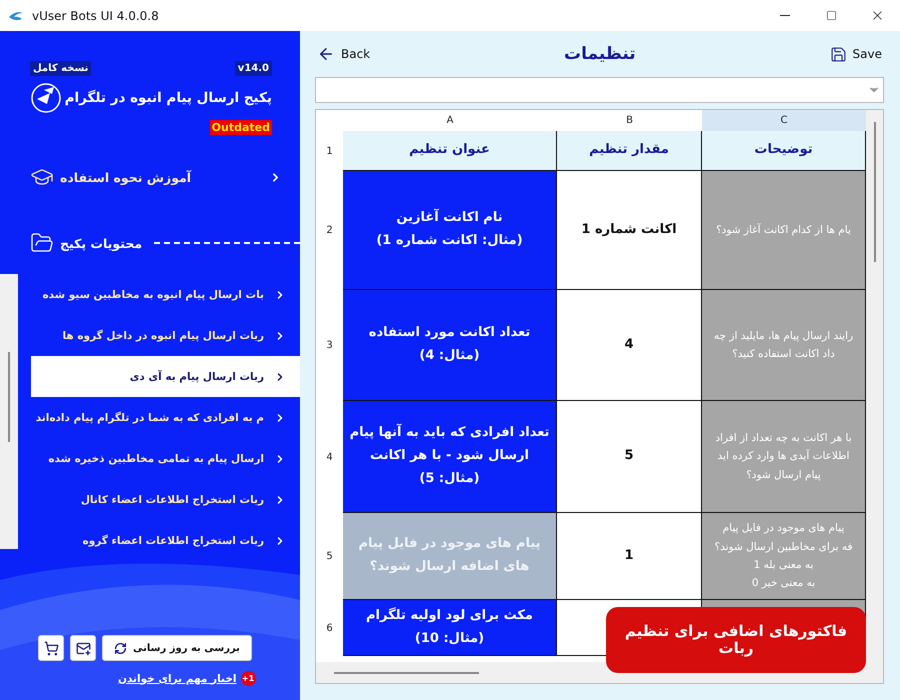  I want to click on news-link: اخبار مهم برای خواندن, so click(177, 678).